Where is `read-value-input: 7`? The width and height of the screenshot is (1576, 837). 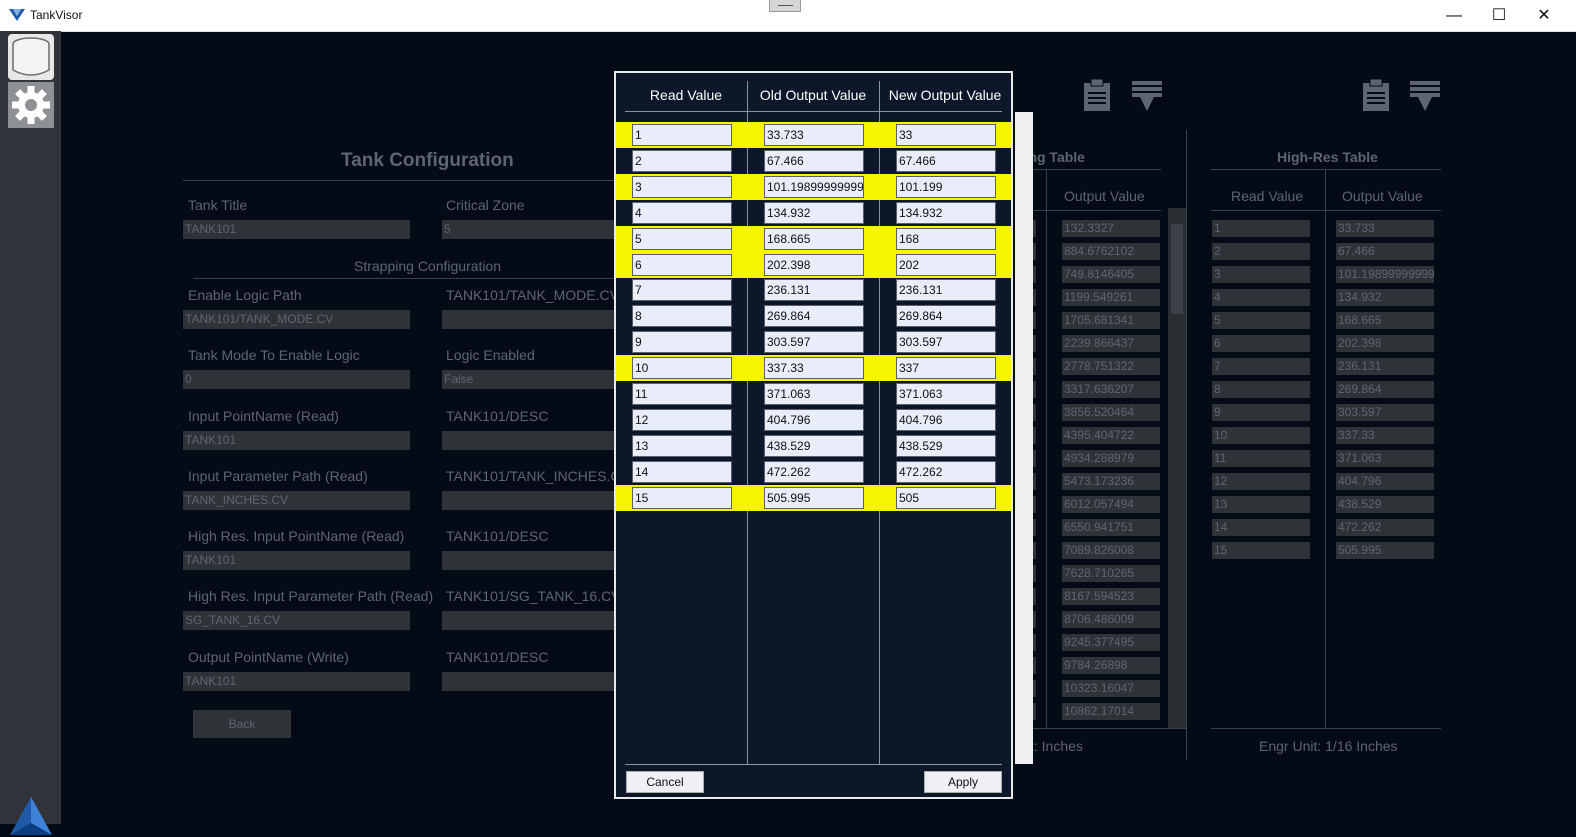 read-value-input: 7 is located at coordinates (682, 290).